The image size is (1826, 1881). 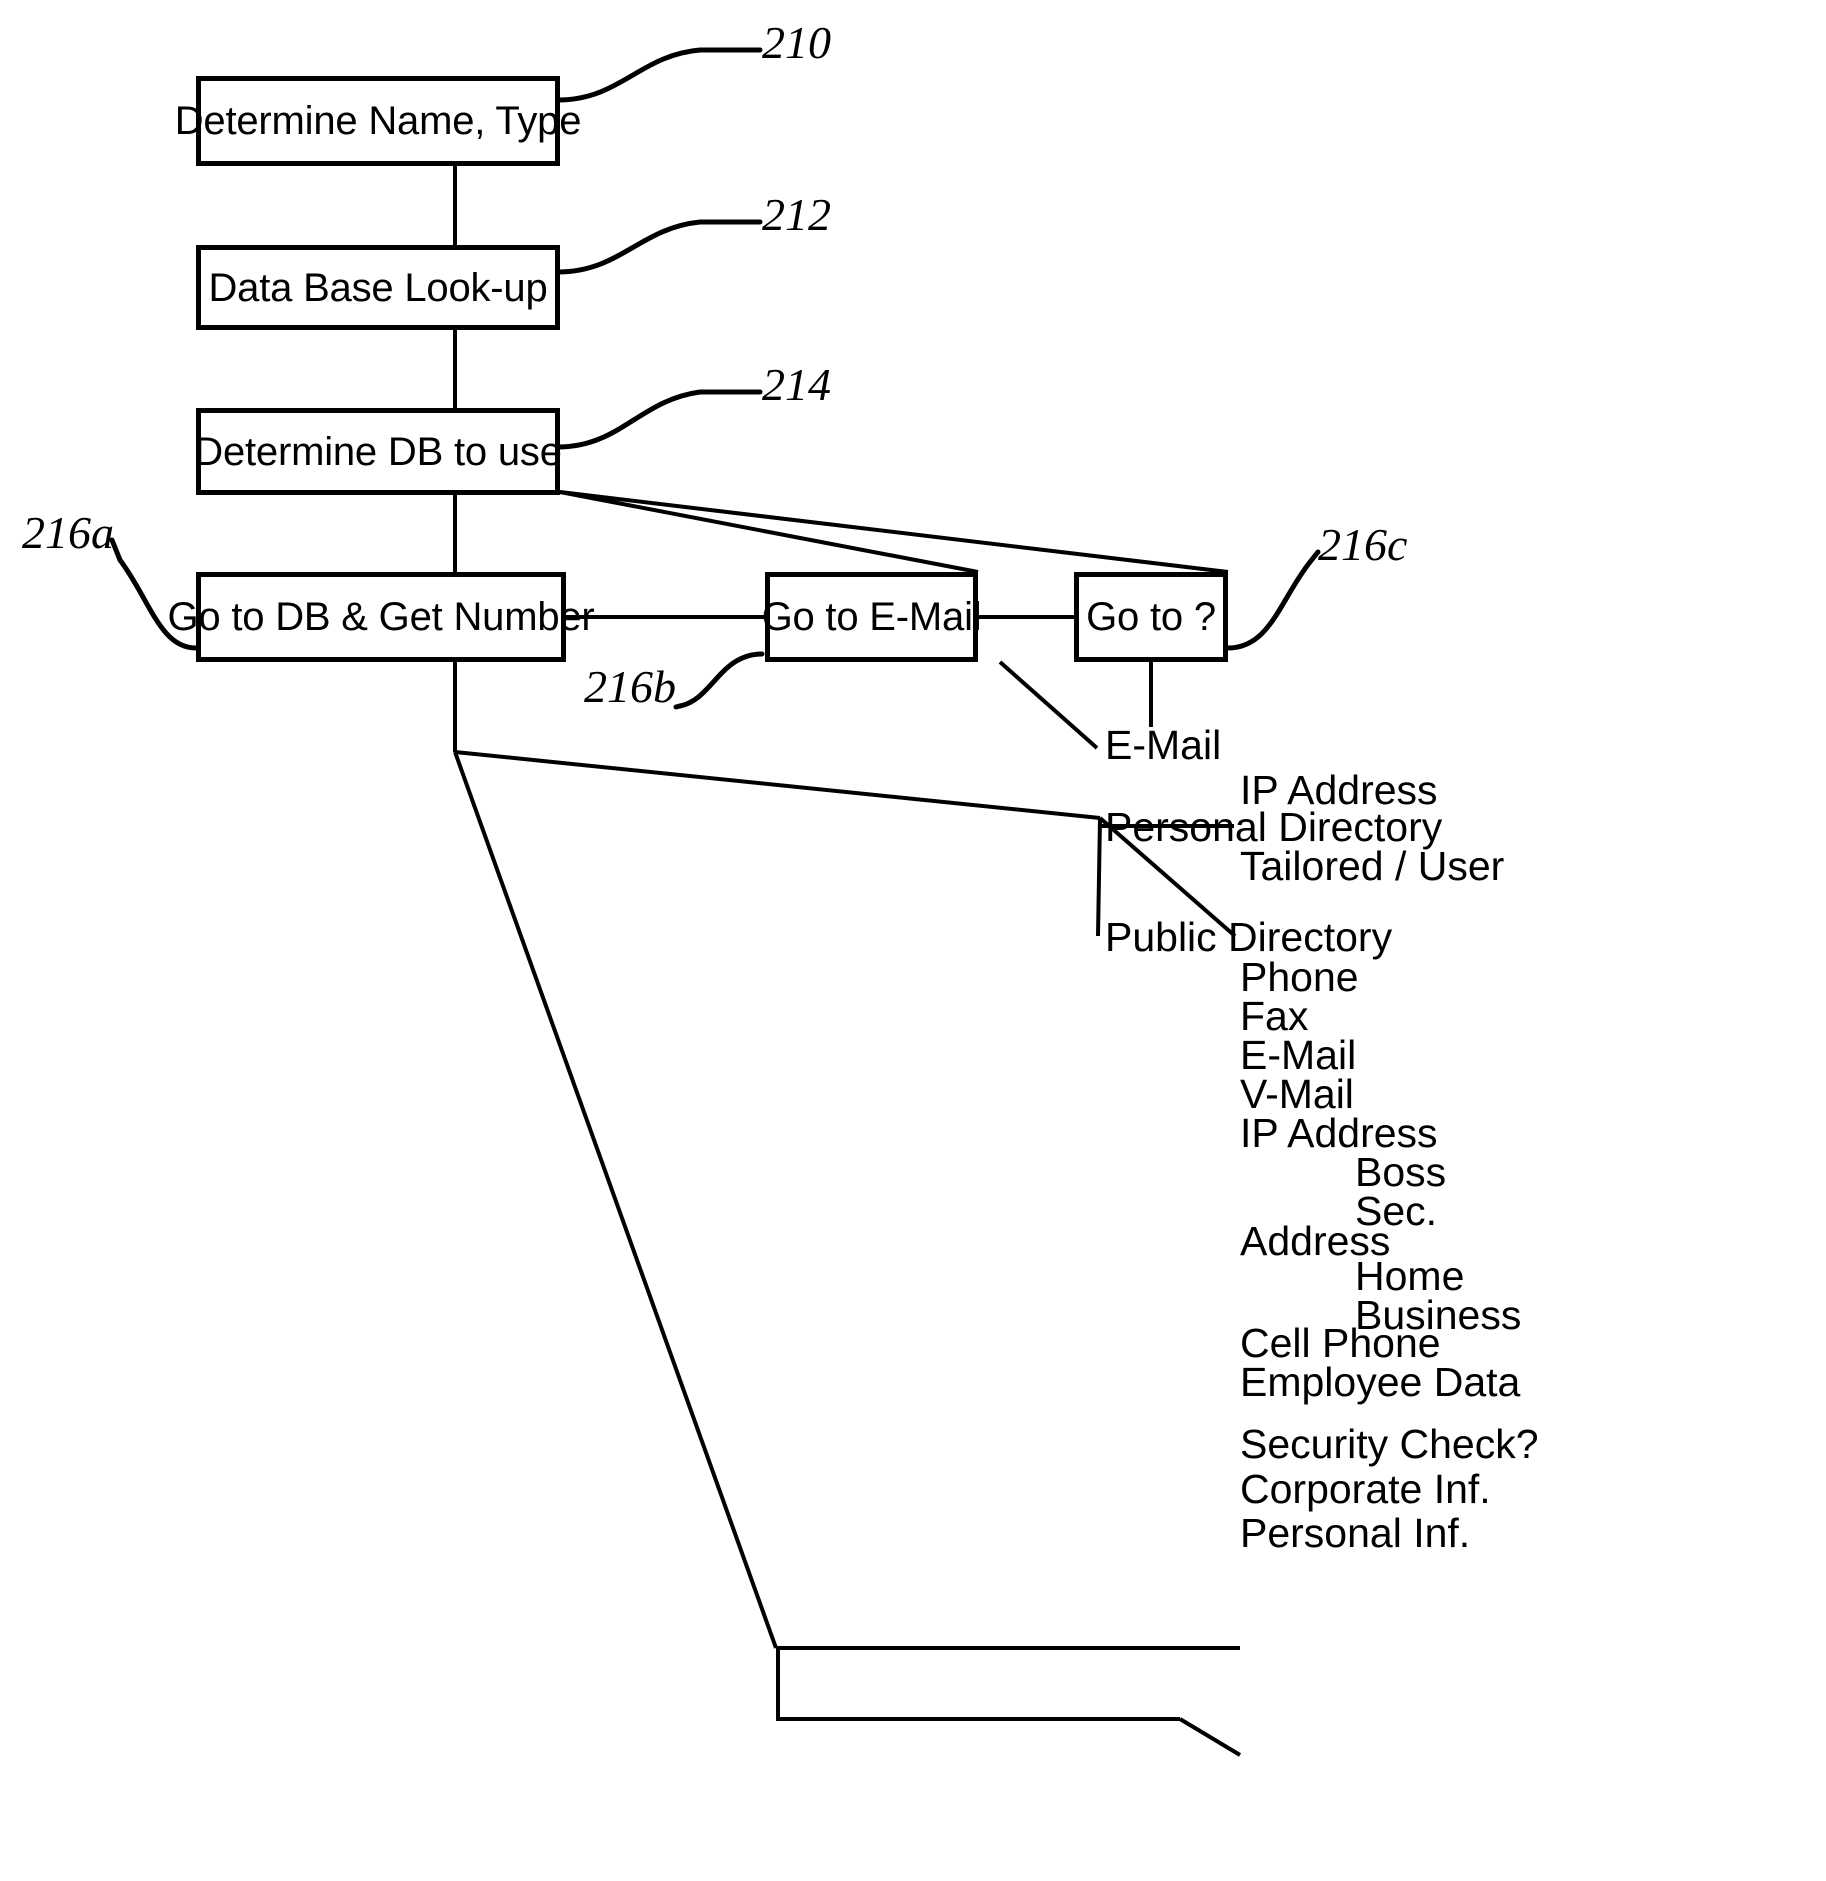 I want to click on node-go-to-question: Go to ?, so click(x=1151, y=617).